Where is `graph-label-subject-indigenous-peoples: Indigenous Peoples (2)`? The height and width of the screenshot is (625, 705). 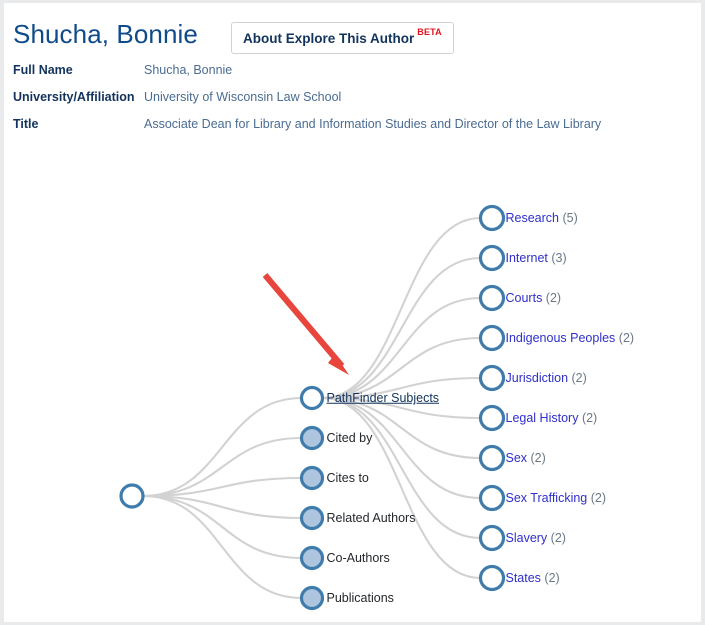 graph-label-subject-indigenous-peoples: Indigenous Peoples (2) is located at coordinates (570, 338).